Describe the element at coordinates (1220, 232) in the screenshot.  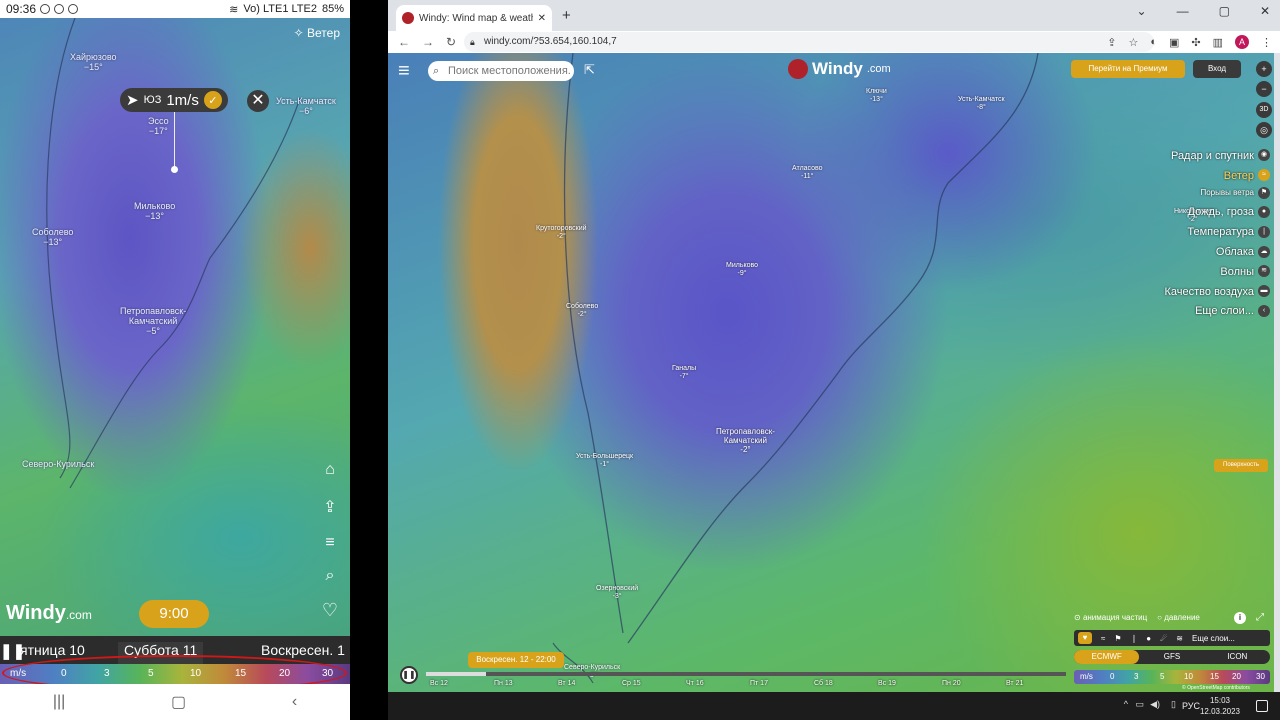
I see `layer-temperature: Температура` at that location.